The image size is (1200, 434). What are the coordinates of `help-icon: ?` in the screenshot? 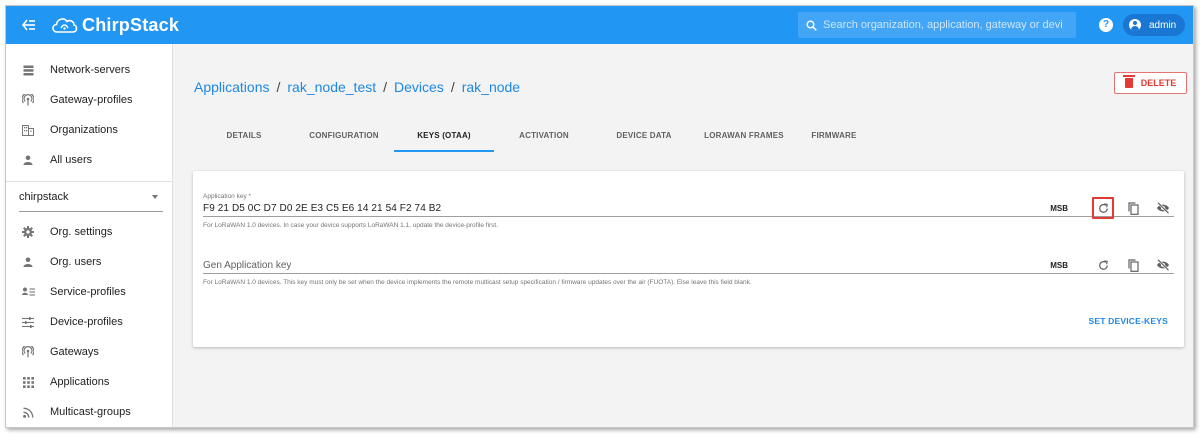 It's located at (1106, 25).